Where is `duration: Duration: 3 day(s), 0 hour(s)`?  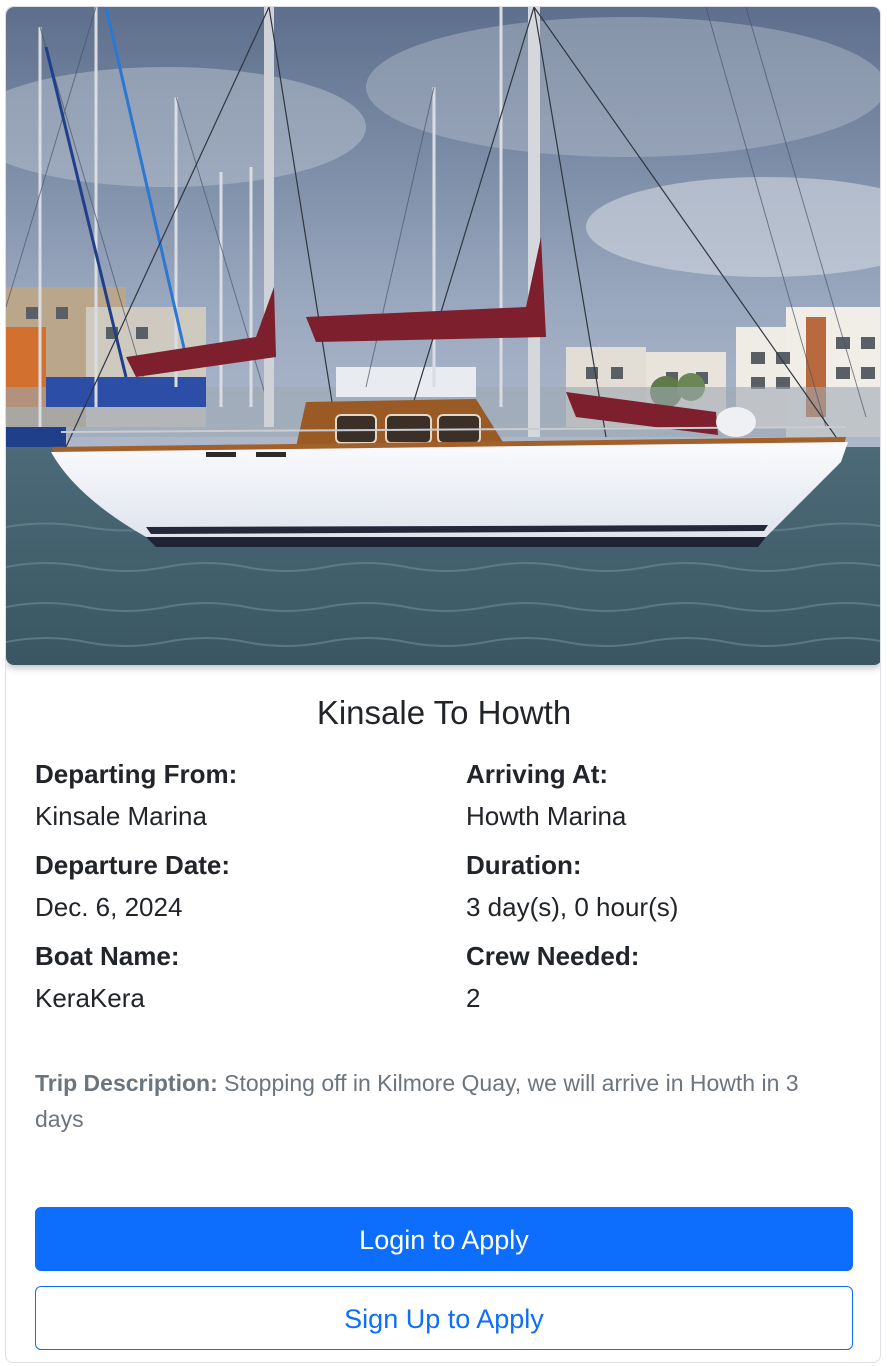
duration: Duration: 3 day(s), 0 hour(s) is located at coordinates (666, 886).